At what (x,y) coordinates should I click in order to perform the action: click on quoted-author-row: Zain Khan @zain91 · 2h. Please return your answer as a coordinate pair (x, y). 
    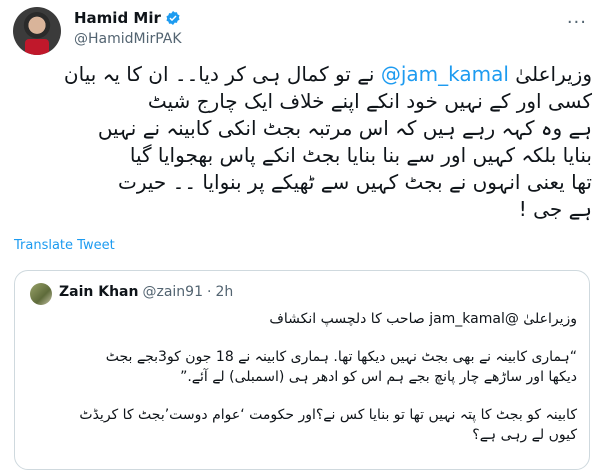
    Looking at the image, I should click on (146, 292).